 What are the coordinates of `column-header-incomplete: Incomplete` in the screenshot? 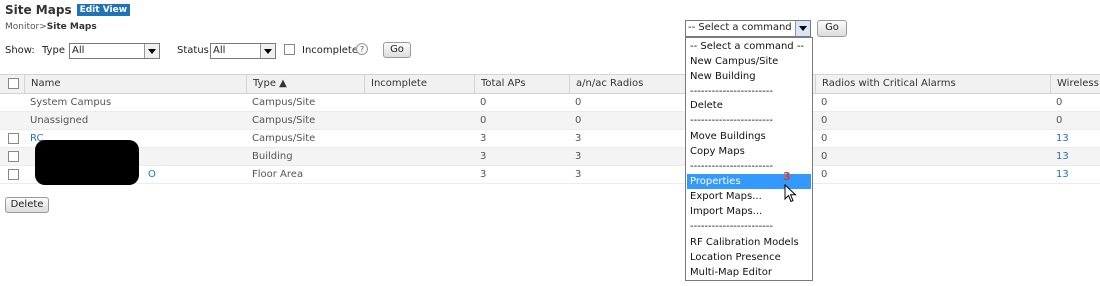 It's located at (419, 84).